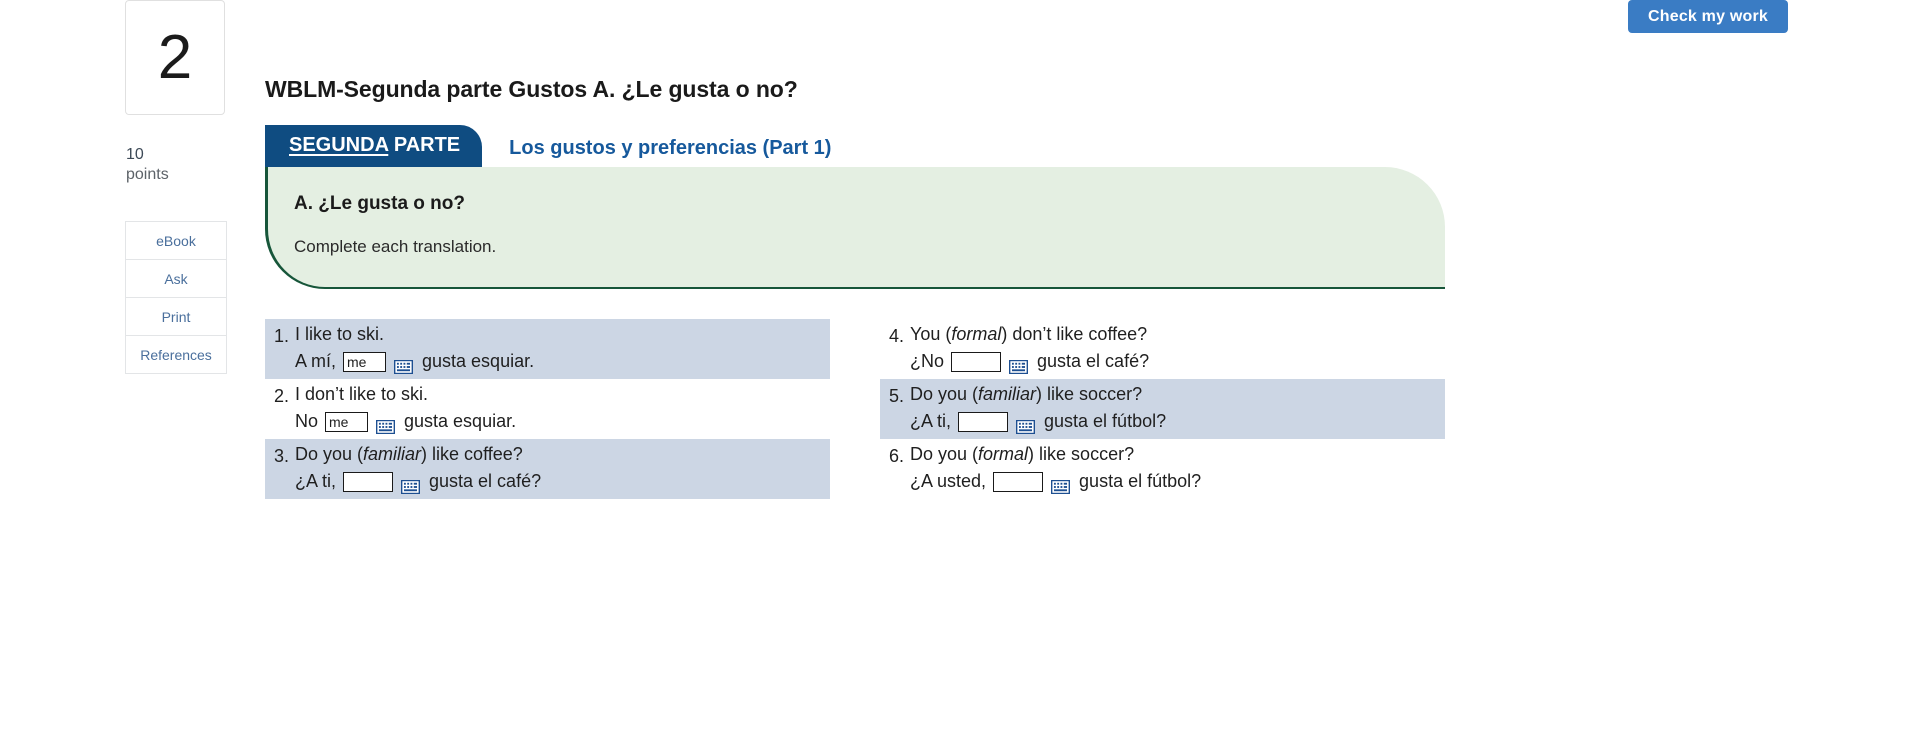 The width and height of the screenshot is (1920, 733). I want to click on exercise-item-6-answer: ¿A usted, gusta el fútbol?, so click(1177, 482).